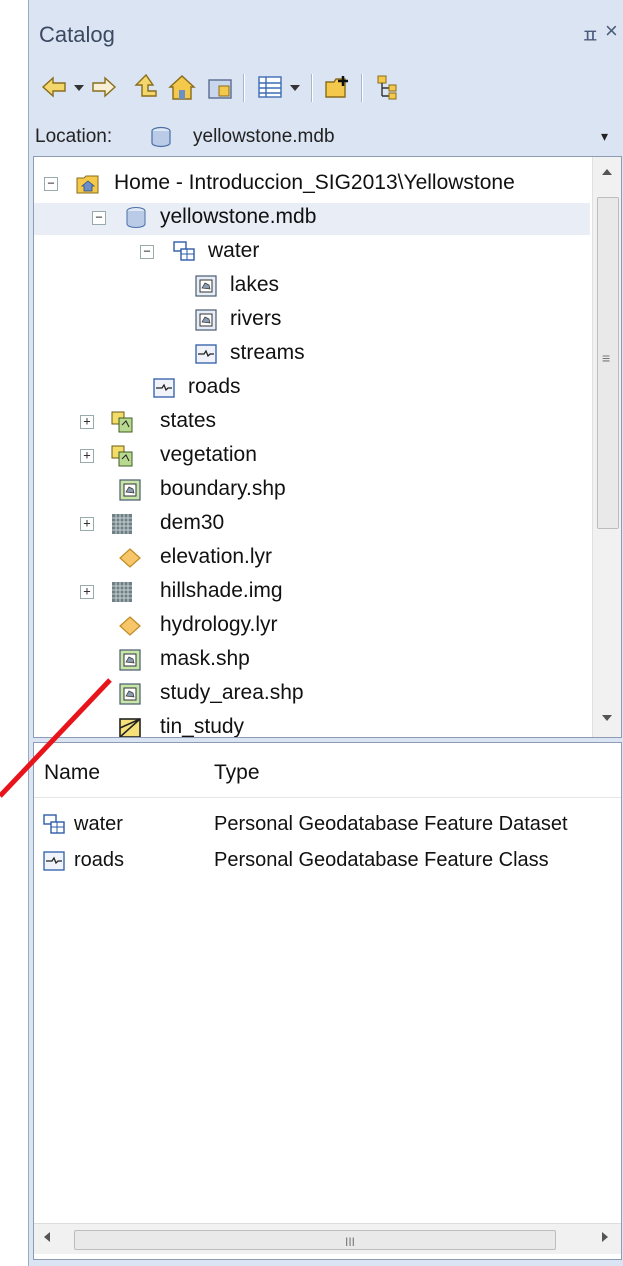 The height and width of the screenshot is (1266, 623). What do you see at coordinates (219, 624) in the screenshot?
I see `tree-item-label: hydrology.lyr` at bounding box center [219, 624].